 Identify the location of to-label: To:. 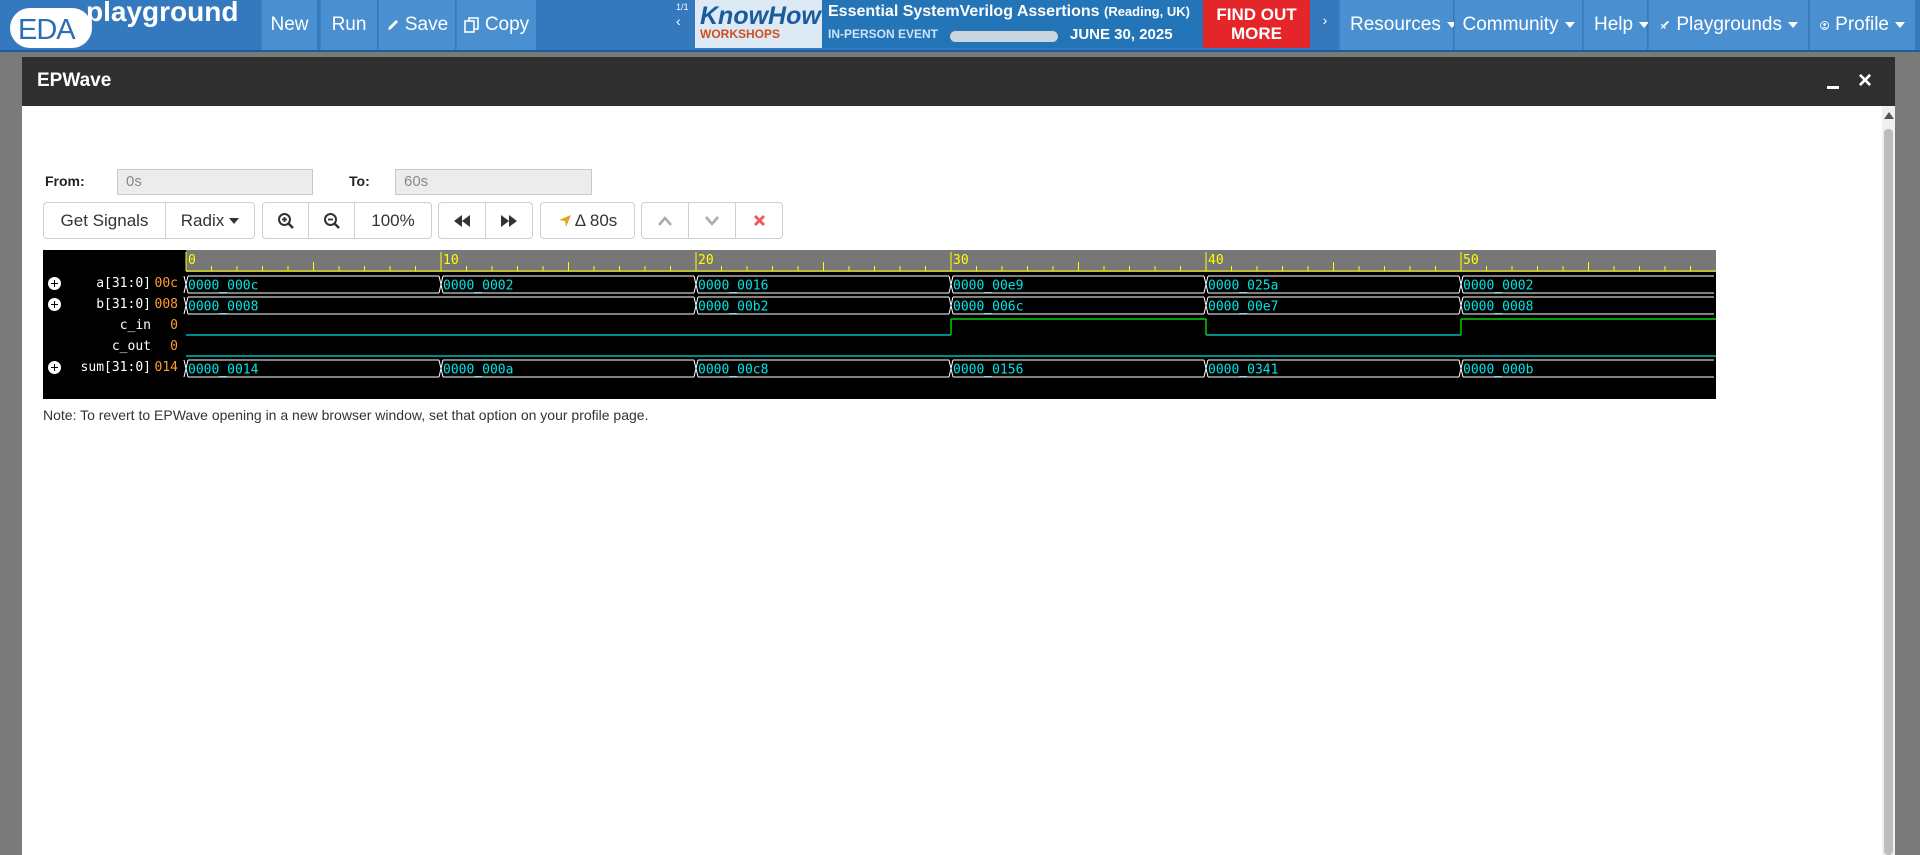
(359, 181).